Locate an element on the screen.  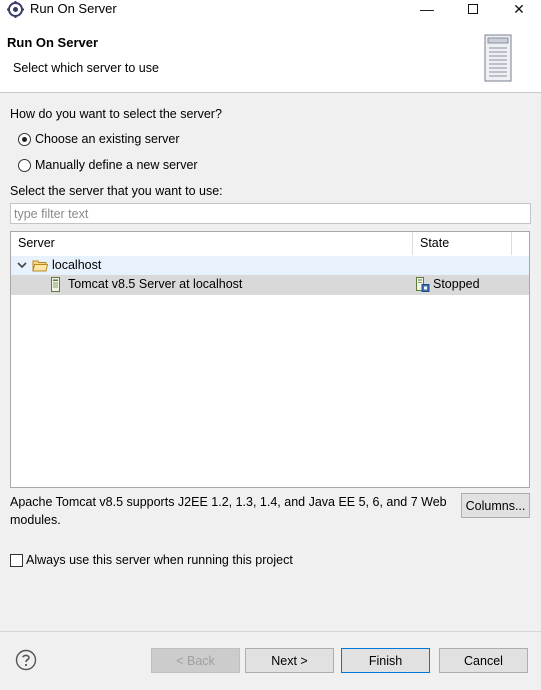
chevron-down-icon is located at coordinates (22, 265).